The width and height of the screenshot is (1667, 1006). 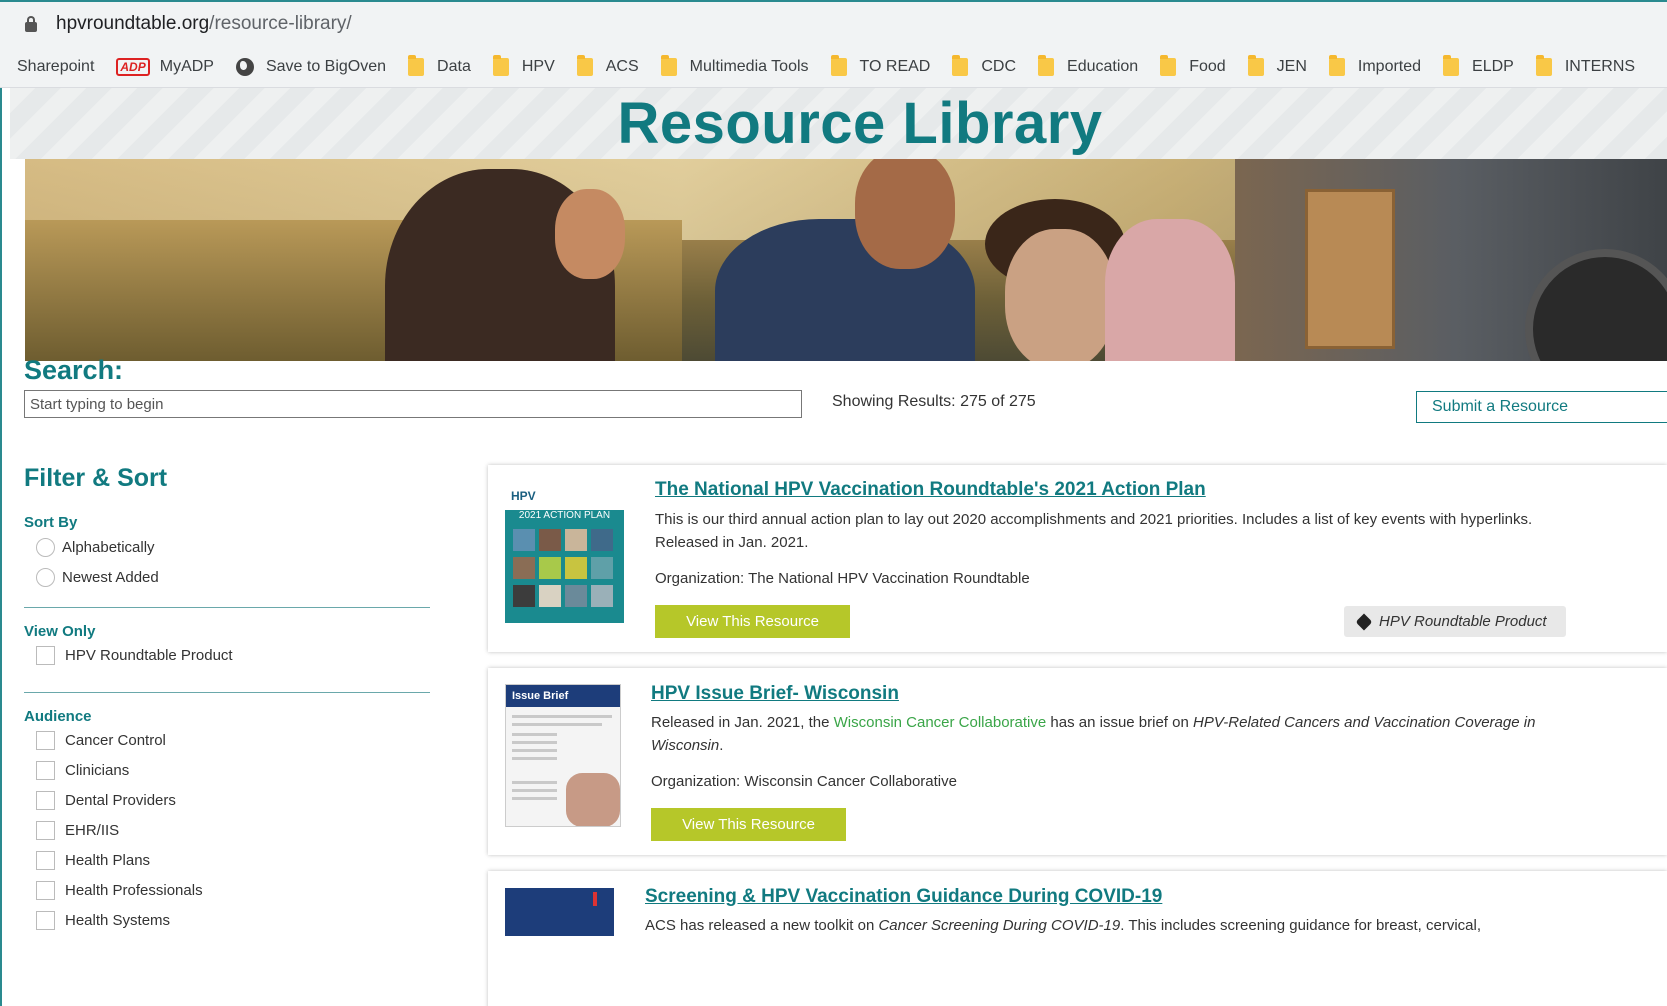 I want to click on url-domain: hpvroundtable.org, so click(x=133, y=23).